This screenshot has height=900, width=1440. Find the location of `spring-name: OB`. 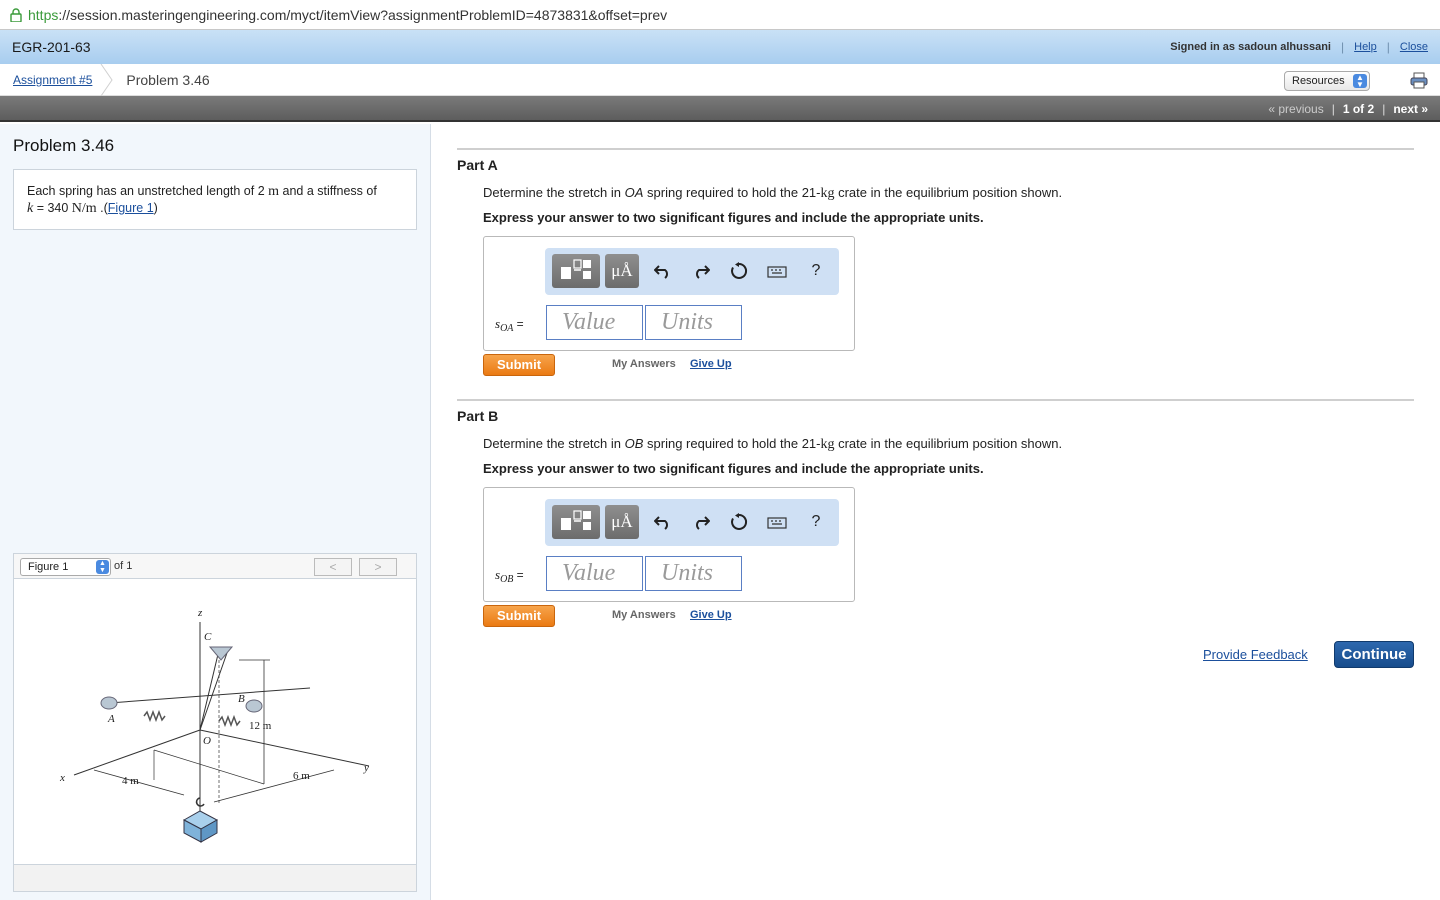

spring-name: OB is located at coordinates (634, 443).